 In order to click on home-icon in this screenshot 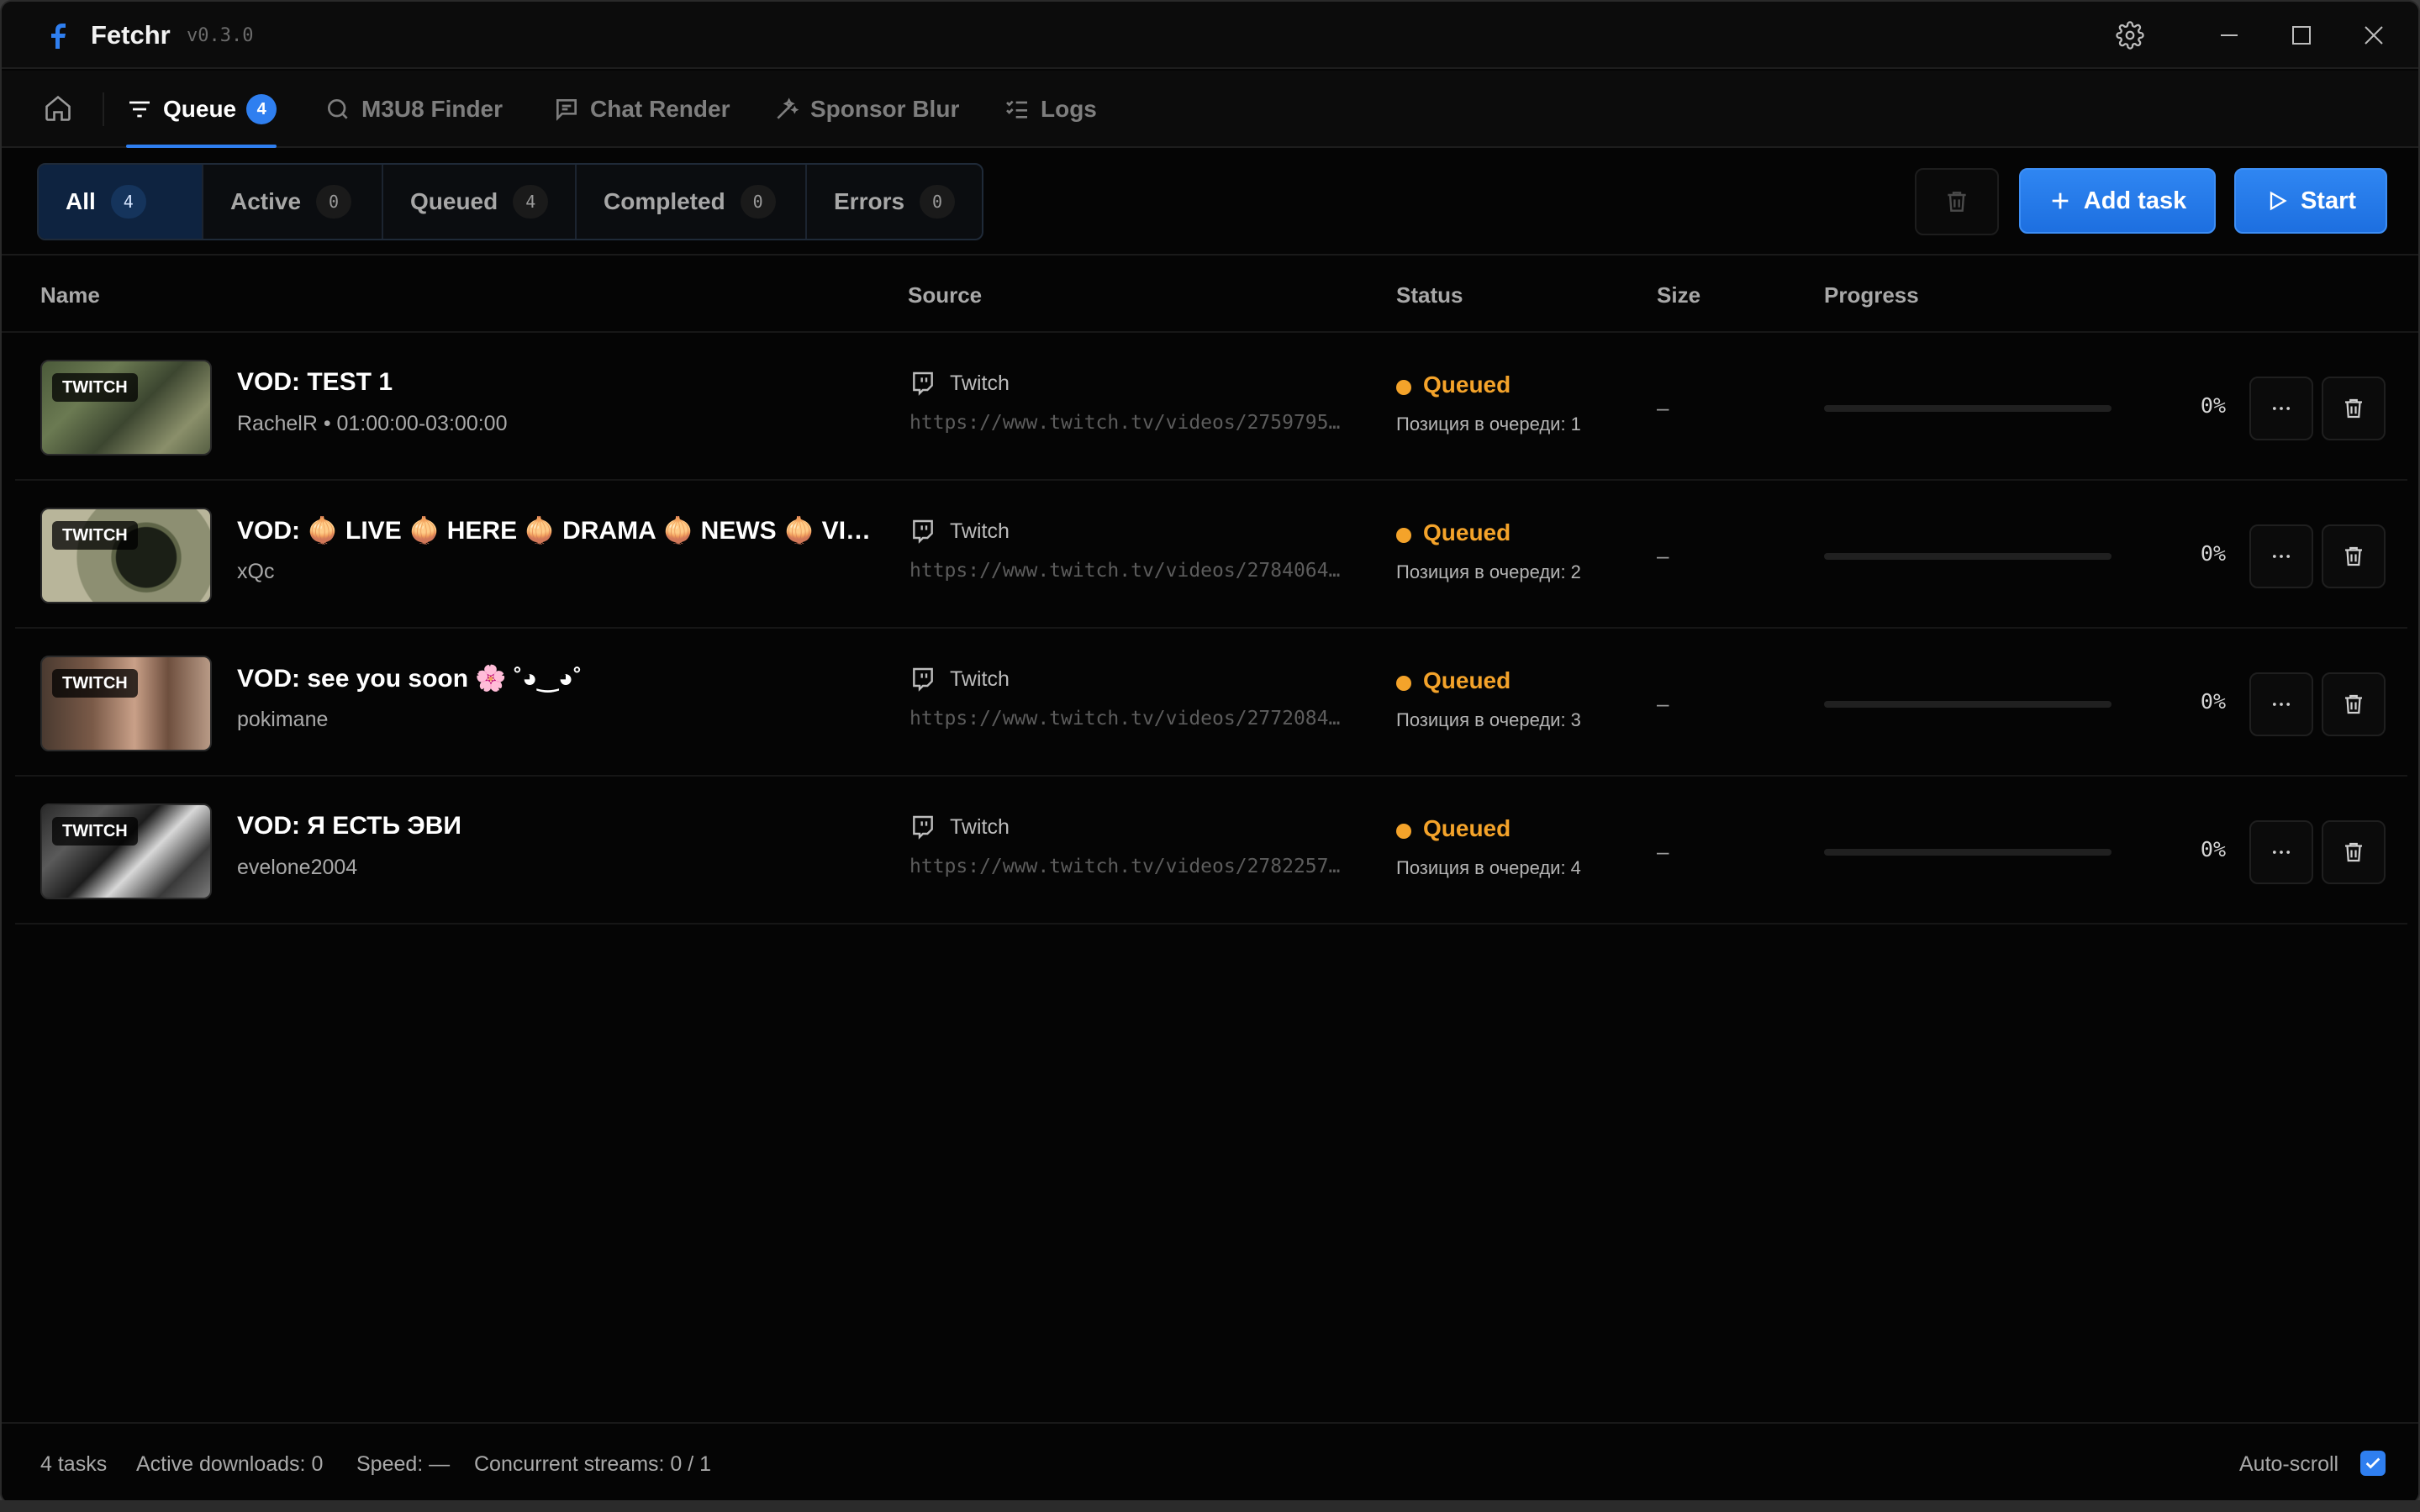, I will do `click(58, 108)`.